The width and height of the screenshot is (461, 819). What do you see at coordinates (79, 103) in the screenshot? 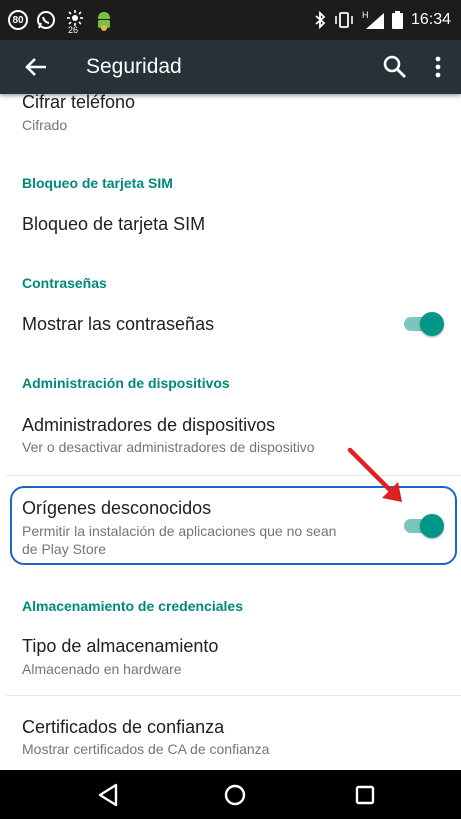
I see `setting-title: Cifrar teléfono` at bounding box center [79, 103].